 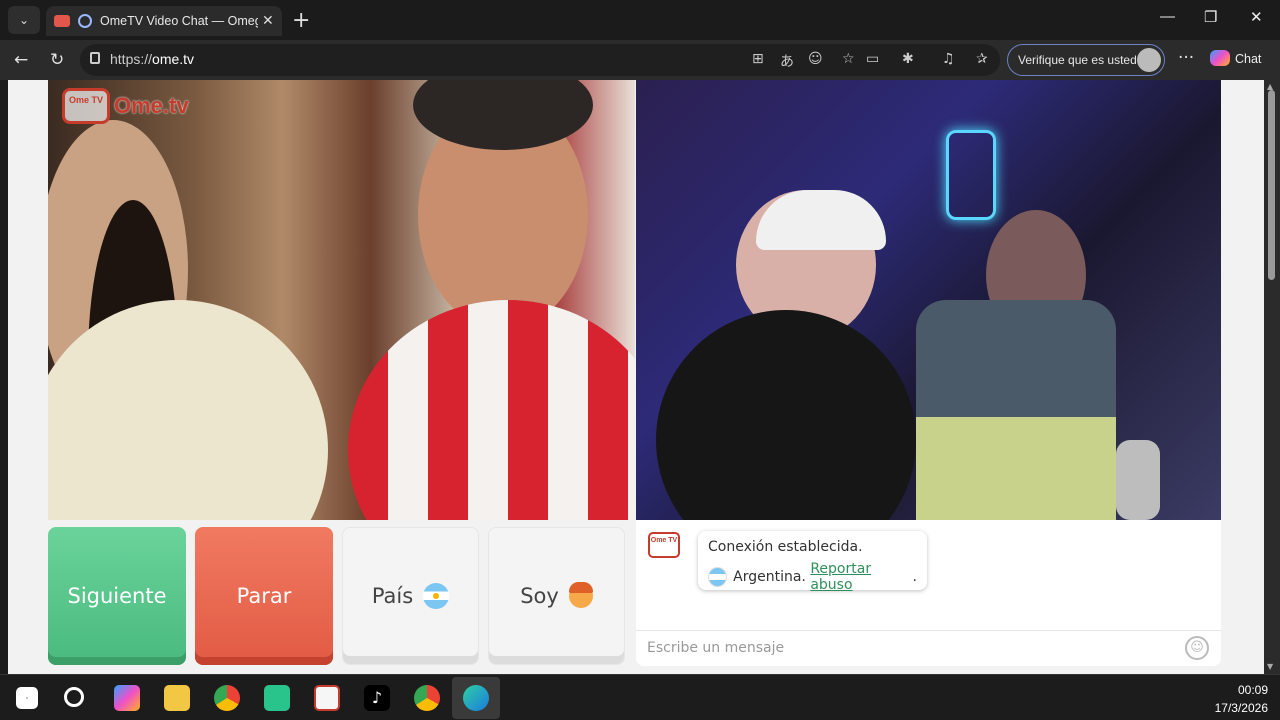 What do you see at coordinates (151, 105) in the screenshot?
I see `ometv-logo-text: Ome.tv` at bounding box center [151, 105].